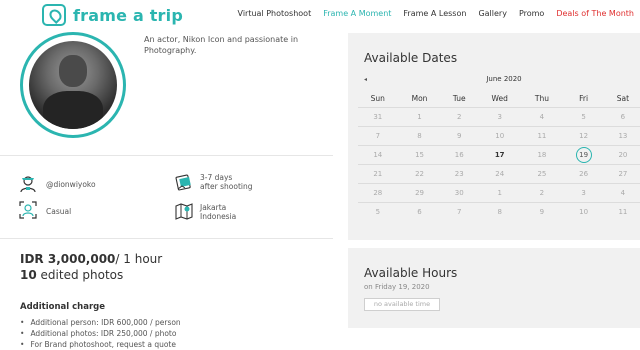 This screenshot has height=350, width=640. I want to click on list-item: Additional photos: IDR 250,000 / photo, so click(100, 333).